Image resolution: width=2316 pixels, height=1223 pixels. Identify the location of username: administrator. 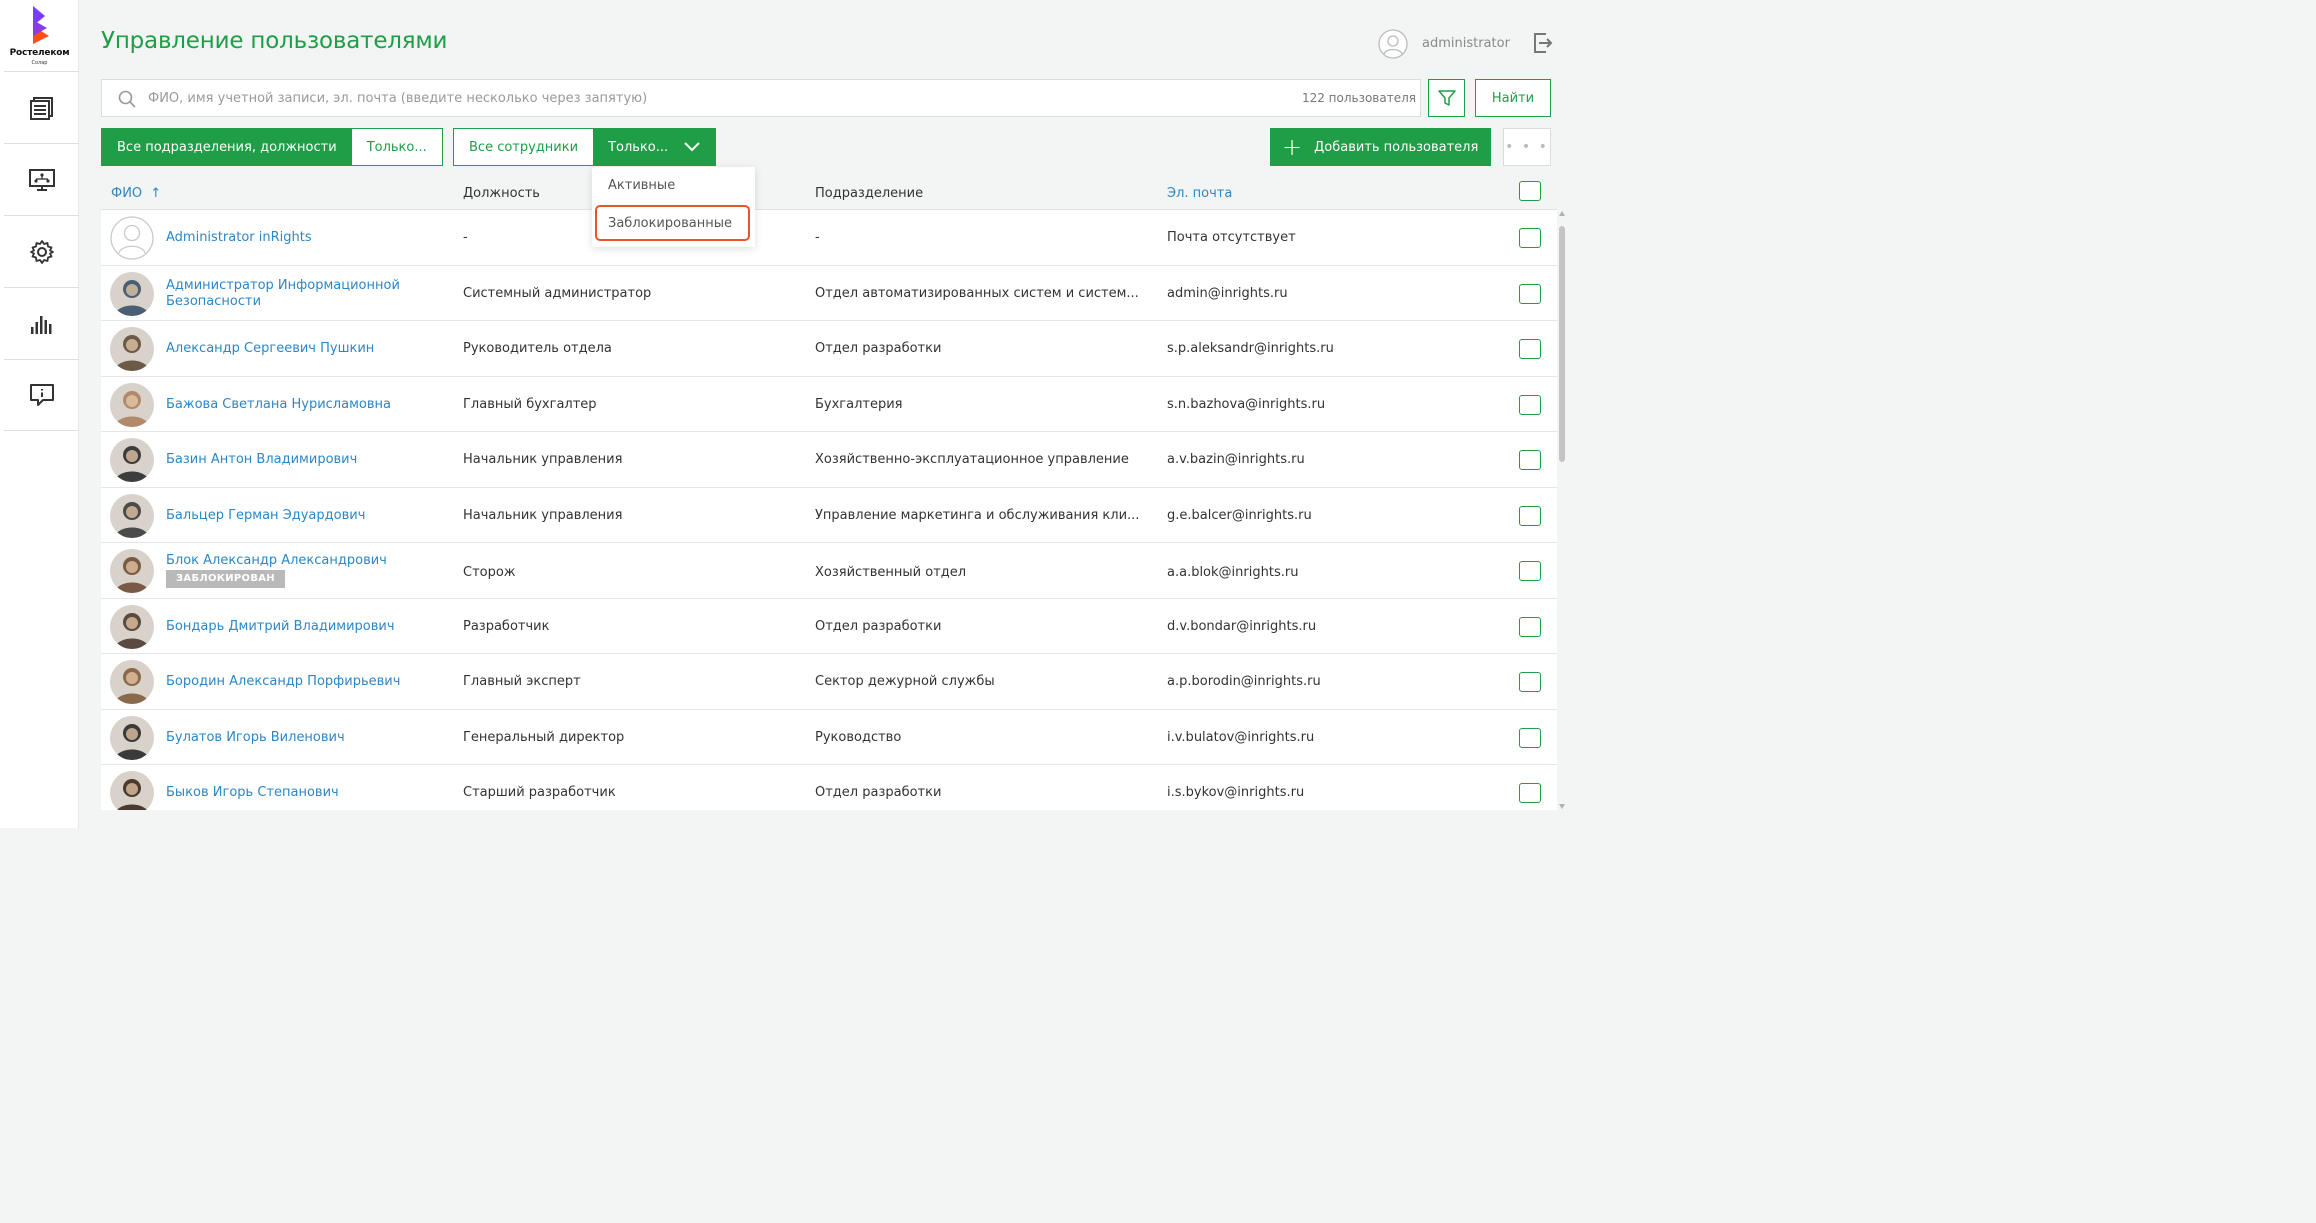
(1466, 43).